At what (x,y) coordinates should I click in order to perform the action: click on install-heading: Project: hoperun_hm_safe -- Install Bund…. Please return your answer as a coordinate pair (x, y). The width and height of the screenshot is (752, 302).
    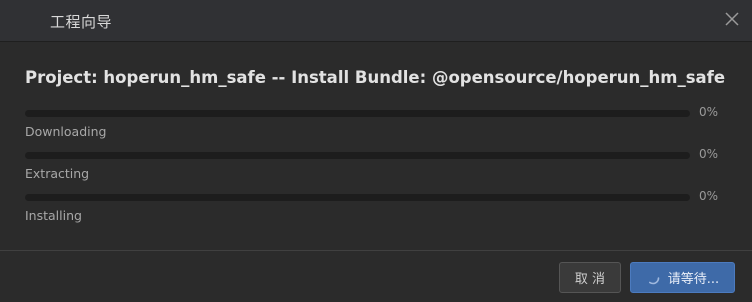
    Looking at the image, I should click on (375, 77).